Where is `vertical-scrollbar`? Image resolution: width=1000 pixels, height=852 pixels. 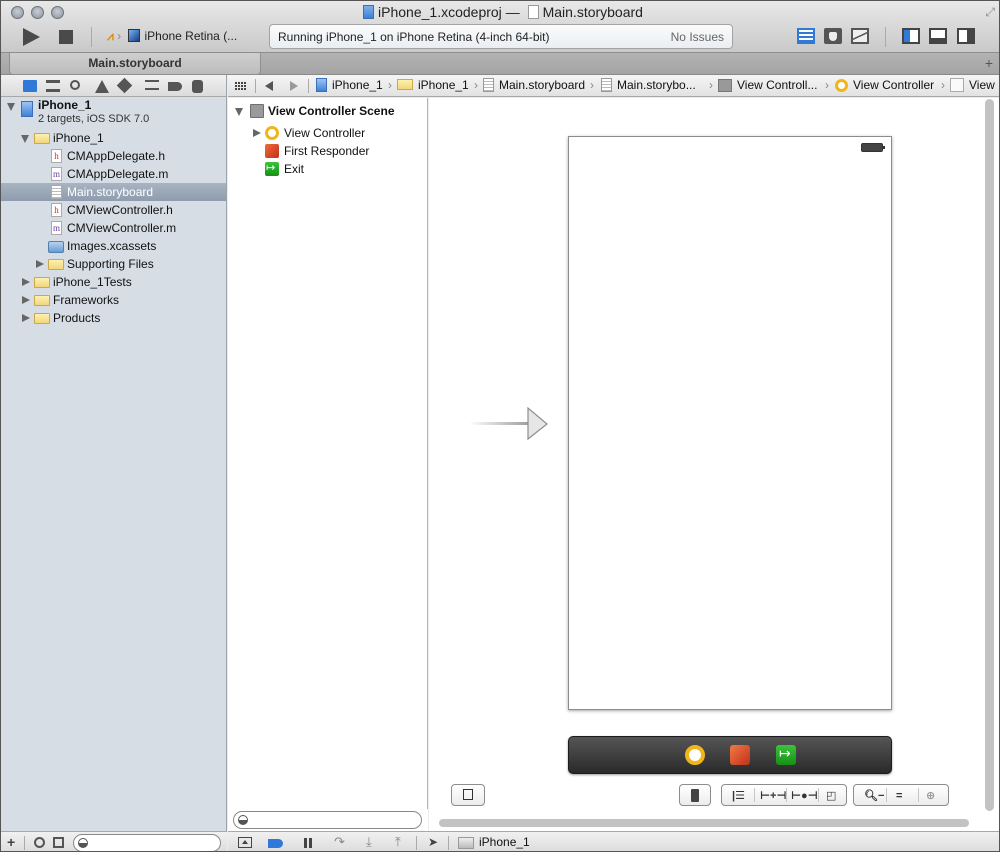 vertical-scrollbar is located at coordinates (989, 455).